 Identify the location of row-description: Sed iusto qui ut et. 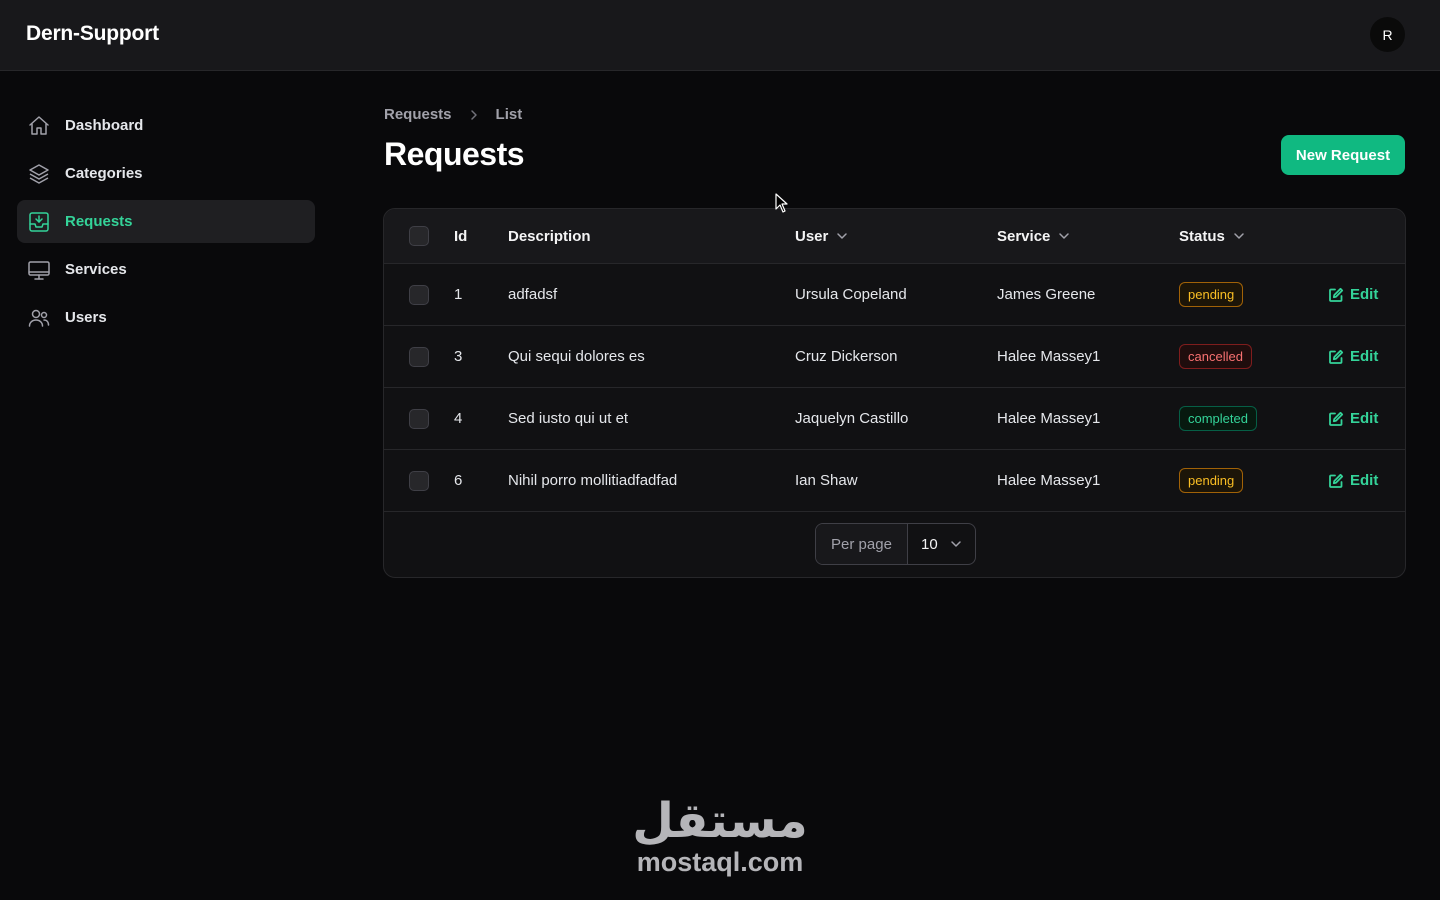
(568, 418).